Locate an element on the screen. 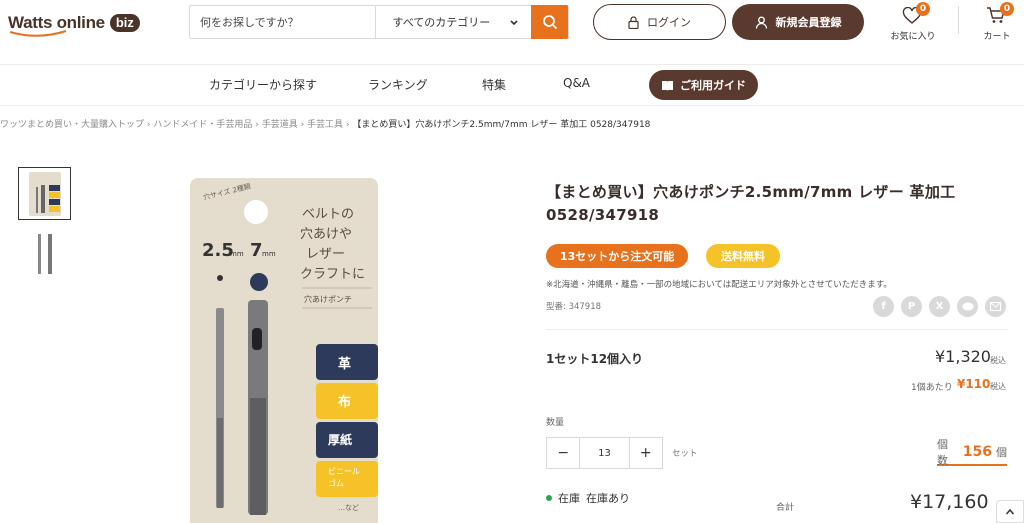 The image size is (1024, 523). unit-price-label: 1個あたり is located at coordinates (932, 388).